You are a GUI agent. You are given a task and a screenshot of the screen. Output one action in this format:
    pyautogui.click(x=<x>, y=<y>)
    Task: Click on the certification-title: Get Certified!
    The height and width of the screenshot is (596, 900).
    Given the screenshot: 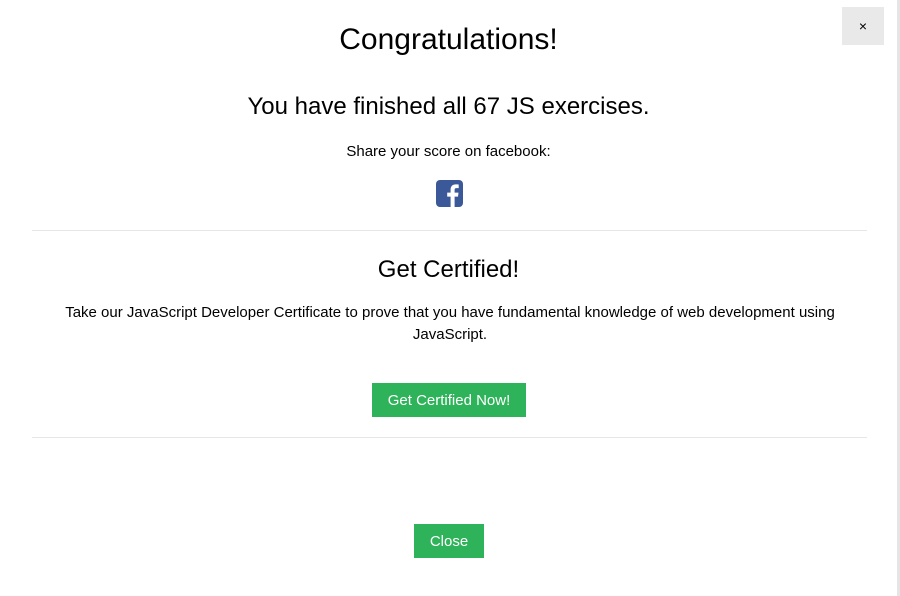 What is the action you would take?
    pyautogui.click(x=448, y=269)
    